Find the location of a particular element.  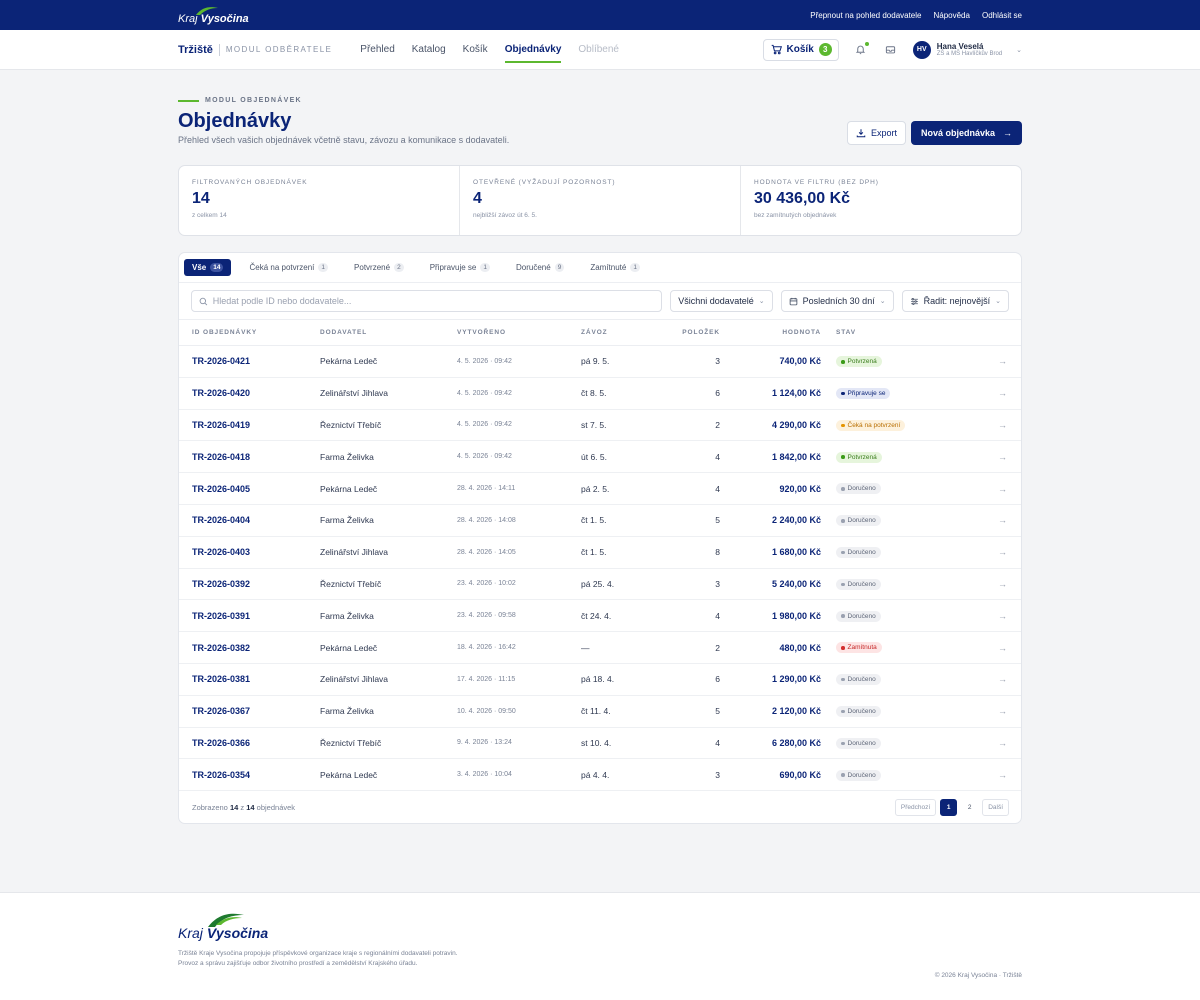

order-id-link: TR-2026-0354 is located at coordinates (249, 775).